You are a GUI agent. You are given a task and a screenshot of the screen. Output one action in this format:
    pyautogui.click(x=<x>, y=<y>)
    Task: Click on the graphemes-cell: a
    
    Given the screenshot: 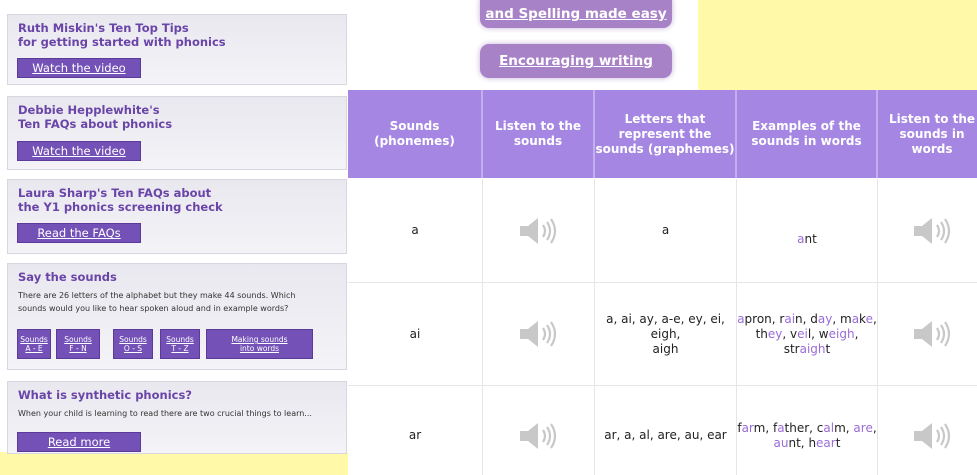 What is the action you would take?
    pyautogui.click(x=666, y=231)
    